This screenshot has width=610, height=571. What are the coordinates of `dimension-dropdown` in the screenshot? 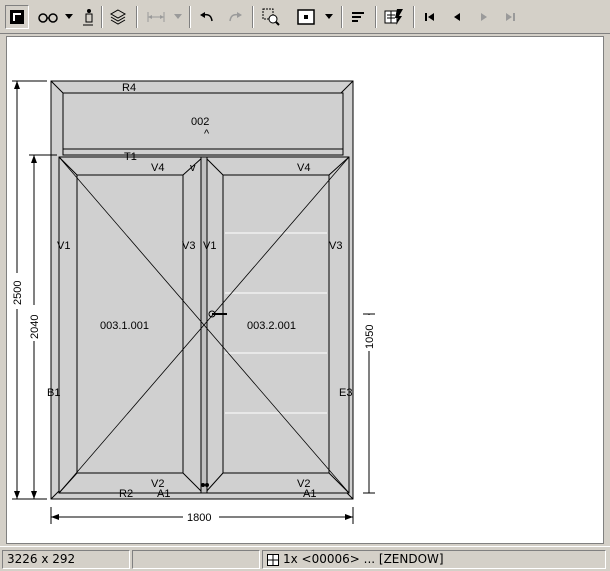 It's located at (178, 17).